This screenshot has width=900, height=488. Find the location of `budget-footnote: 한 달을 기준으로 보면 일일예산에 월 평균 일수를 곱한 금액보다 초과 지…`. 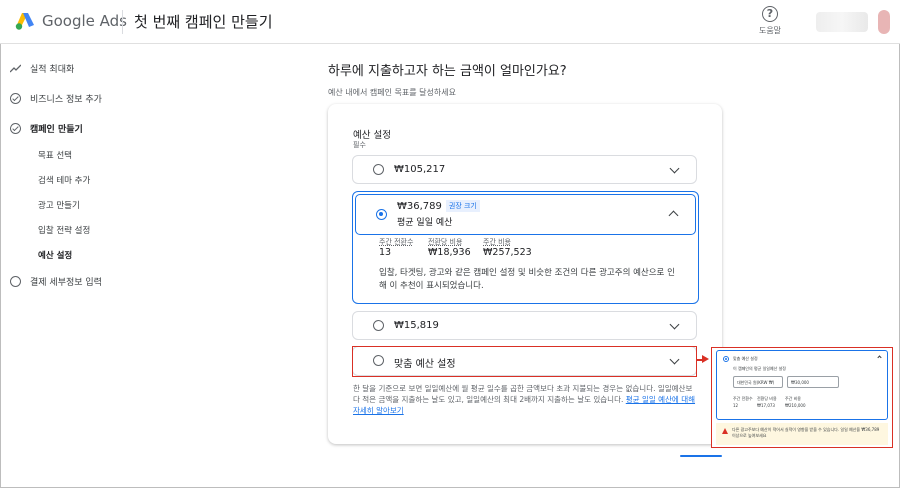

budget-footnote: 한 달을 기준으로 보면 일일예산에 월 평균 일수를 곱한 금액보다 초과 지… is located at coordinates (525, 399).